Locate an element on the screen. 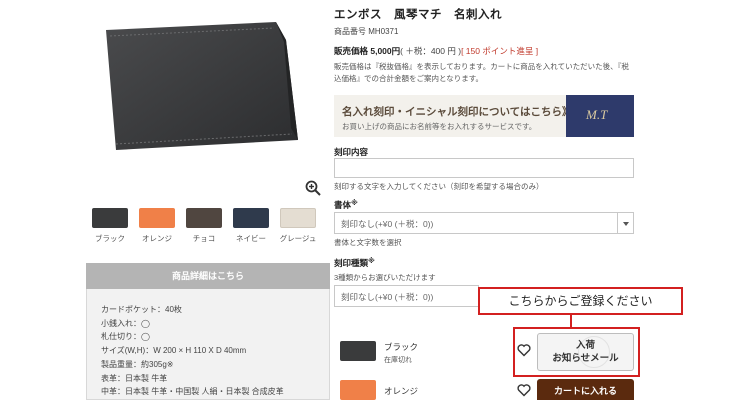 The height and width of the screenshot is (400, 750). add-to-cart-button: カートに入れる is located at coordinates (585, 389).